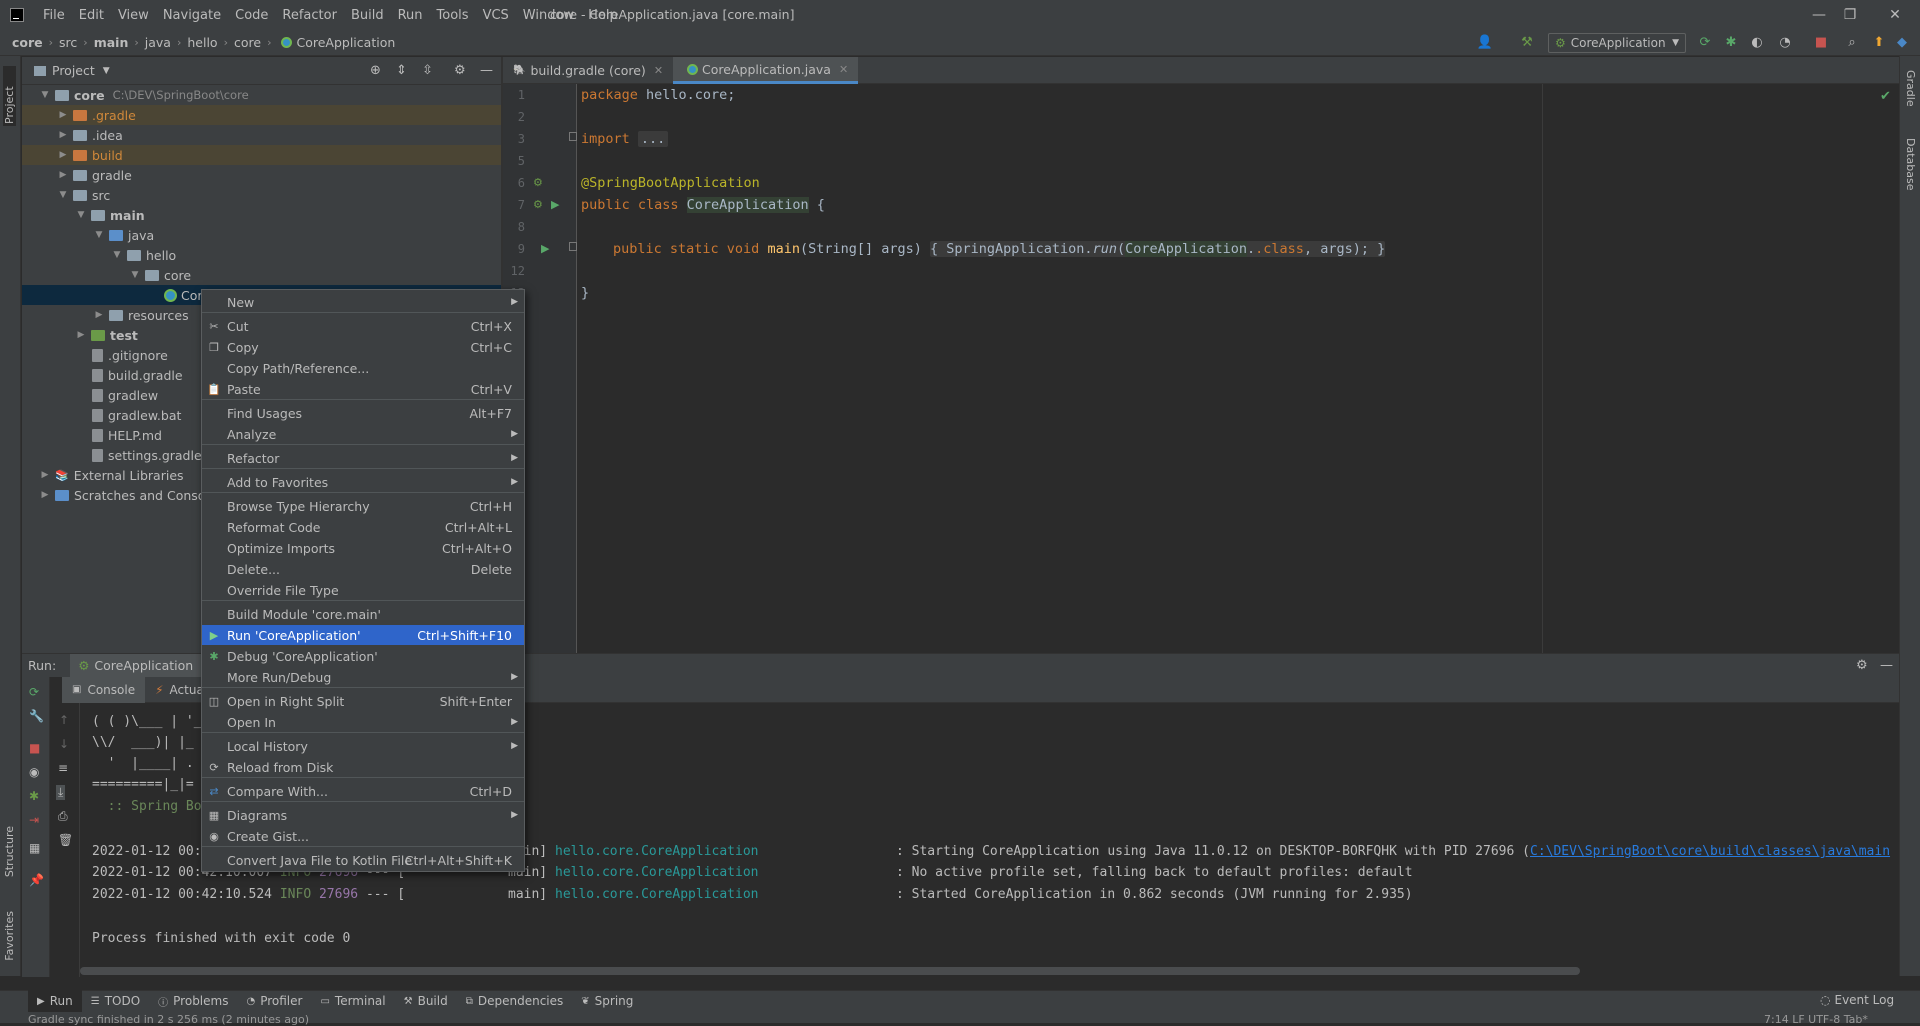  I want to click on menu-run: Run, so click(410, 15).